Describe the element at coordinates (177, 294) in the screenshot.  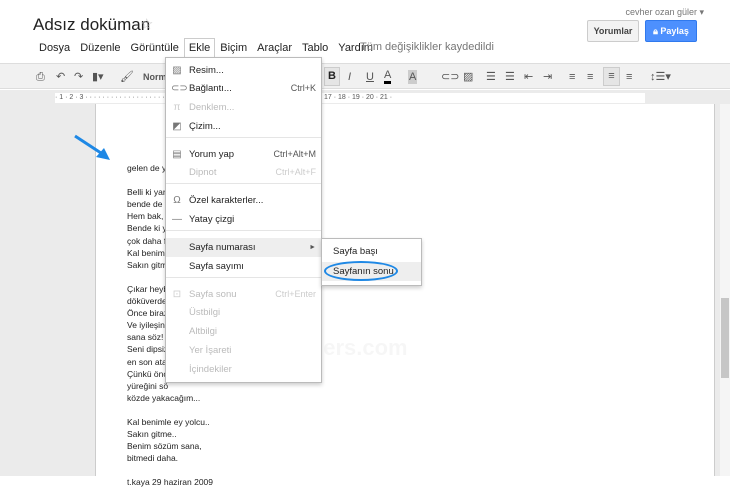
I see `page-break-icon: ⊡` at that location.